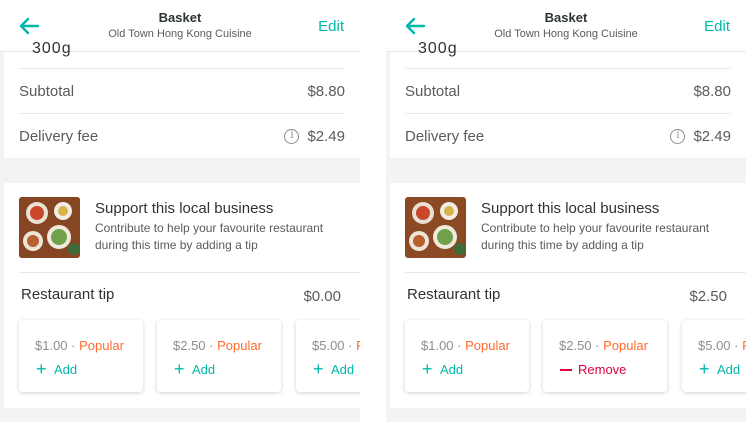 The width and height of the screenshot is (750, 422). Describe the element at coordinates (708, 296) in the screenshot. I see `restaurant-tip-amount: $2.50` at that location.